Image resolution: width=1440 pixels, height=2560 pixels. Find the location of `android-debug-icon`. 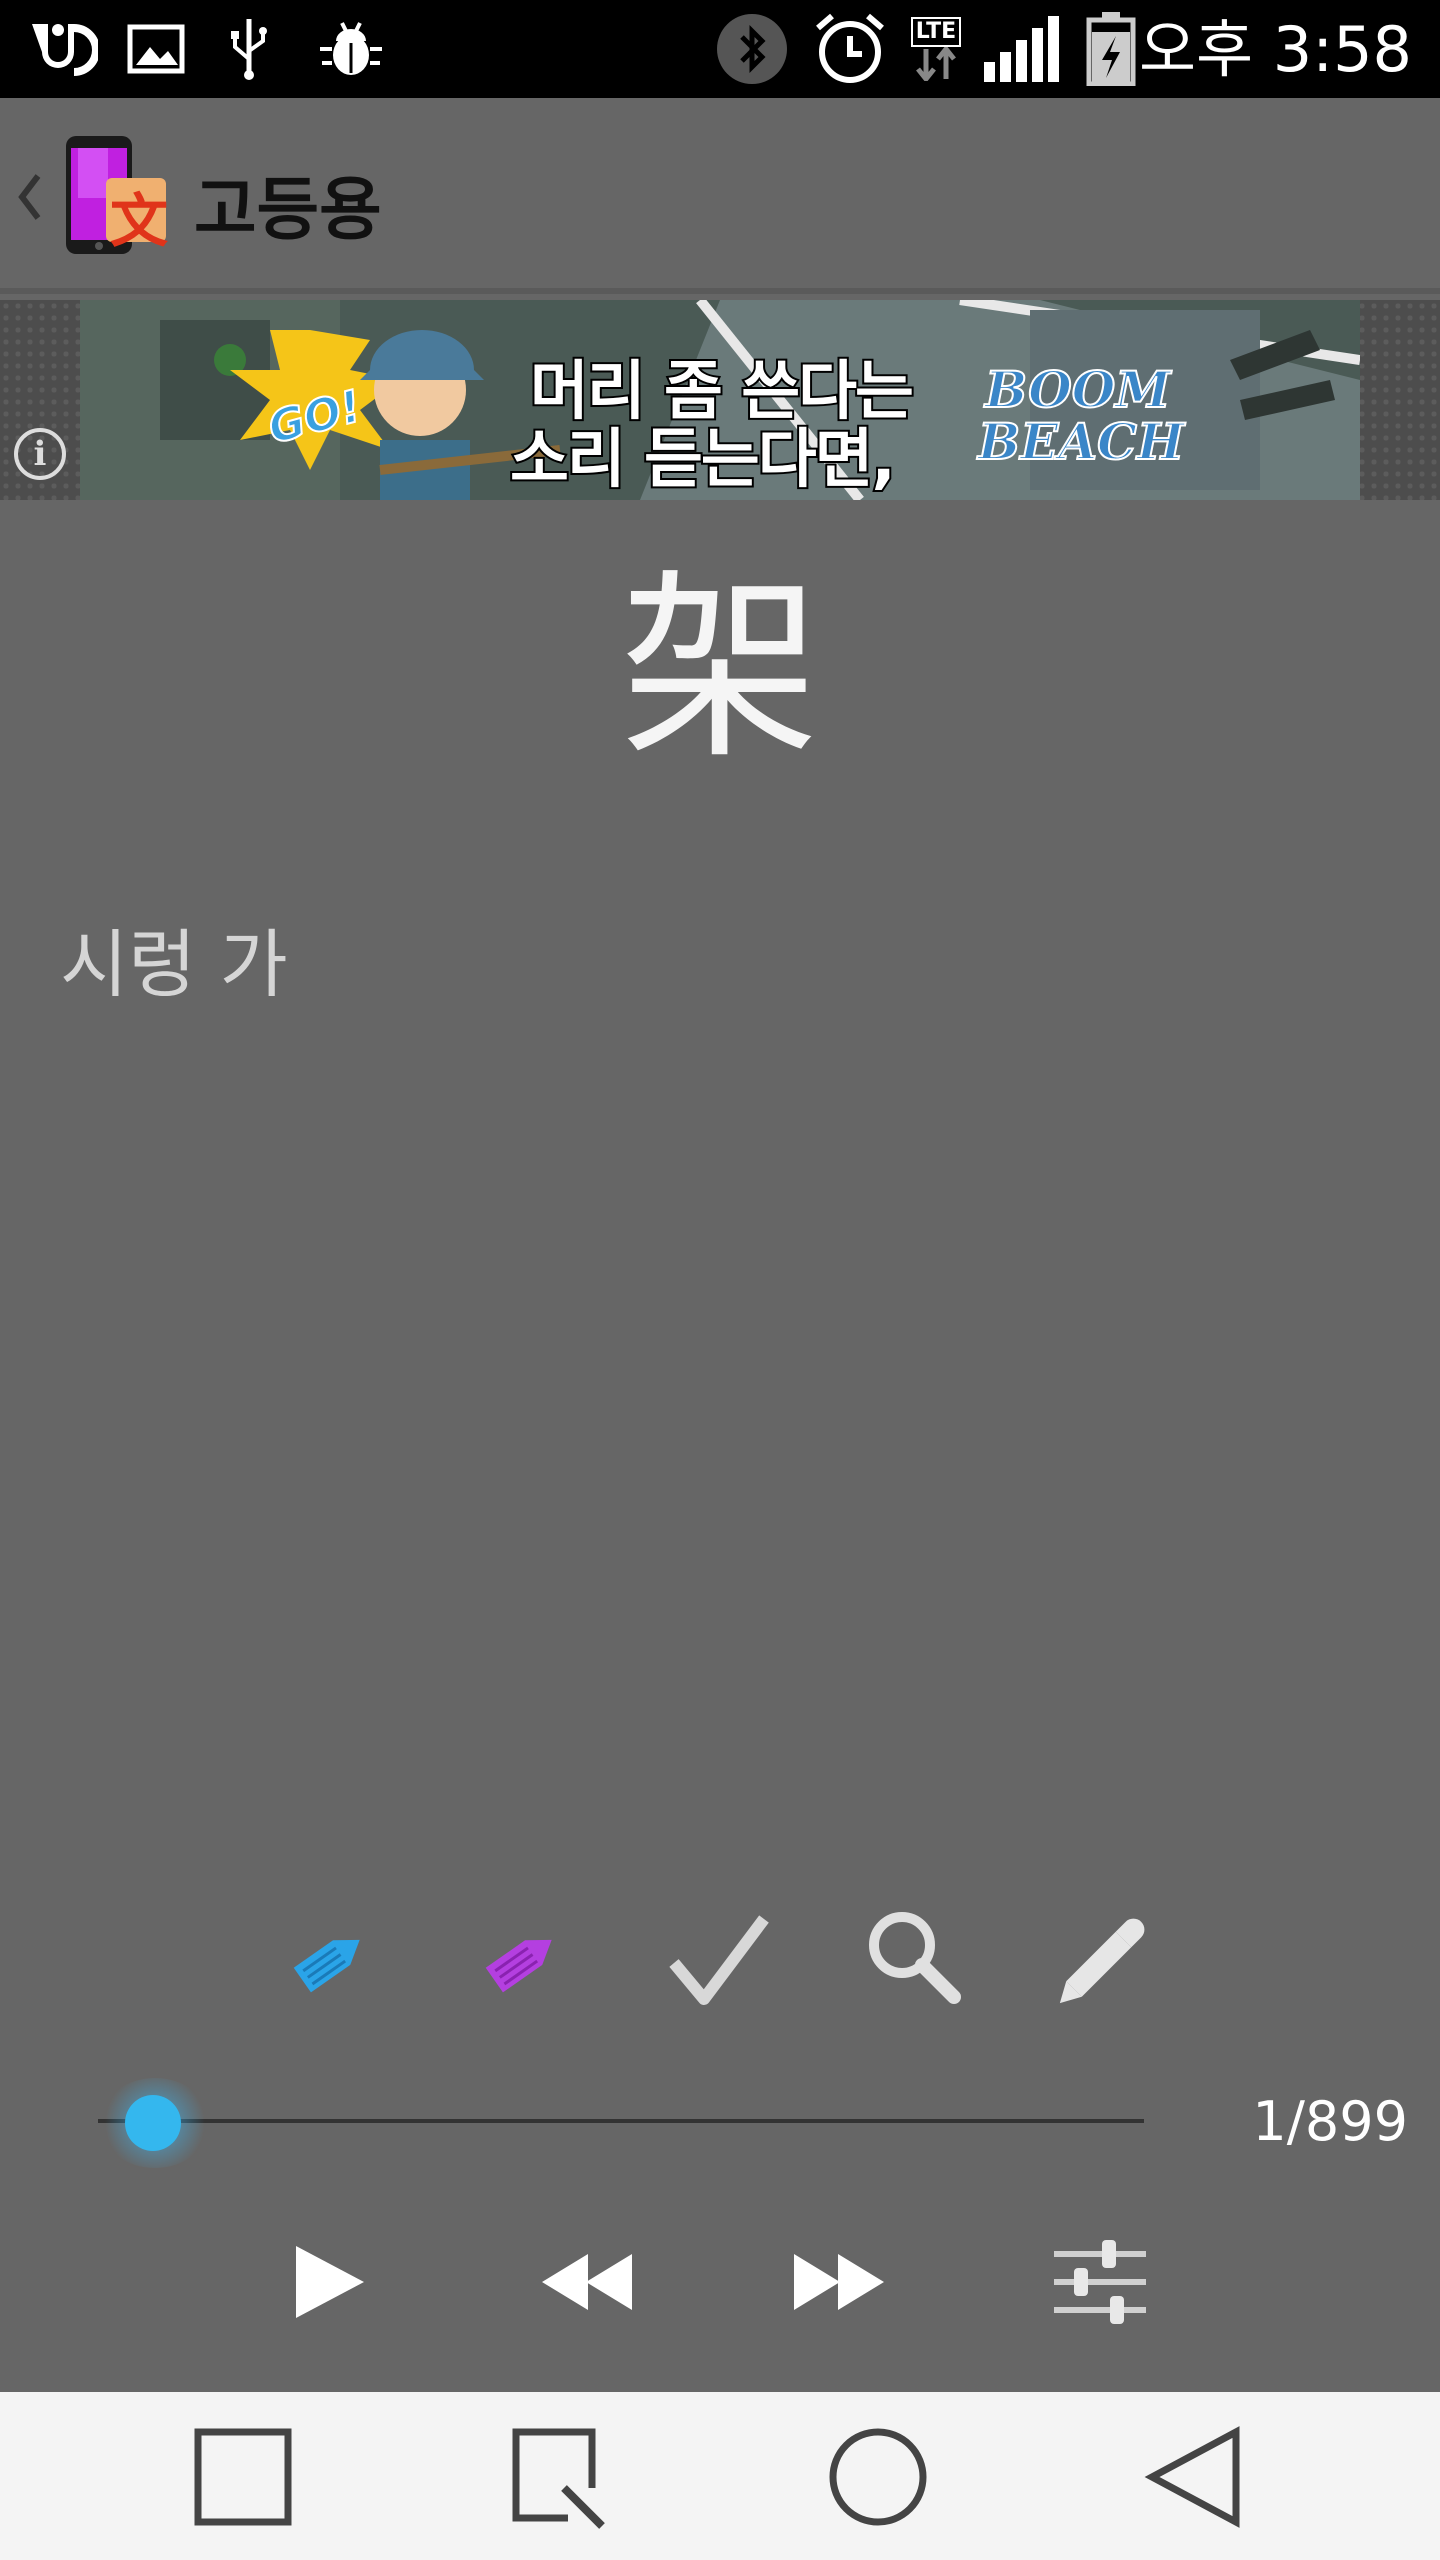

android-debug-icon is located at coordinates (351, 49).